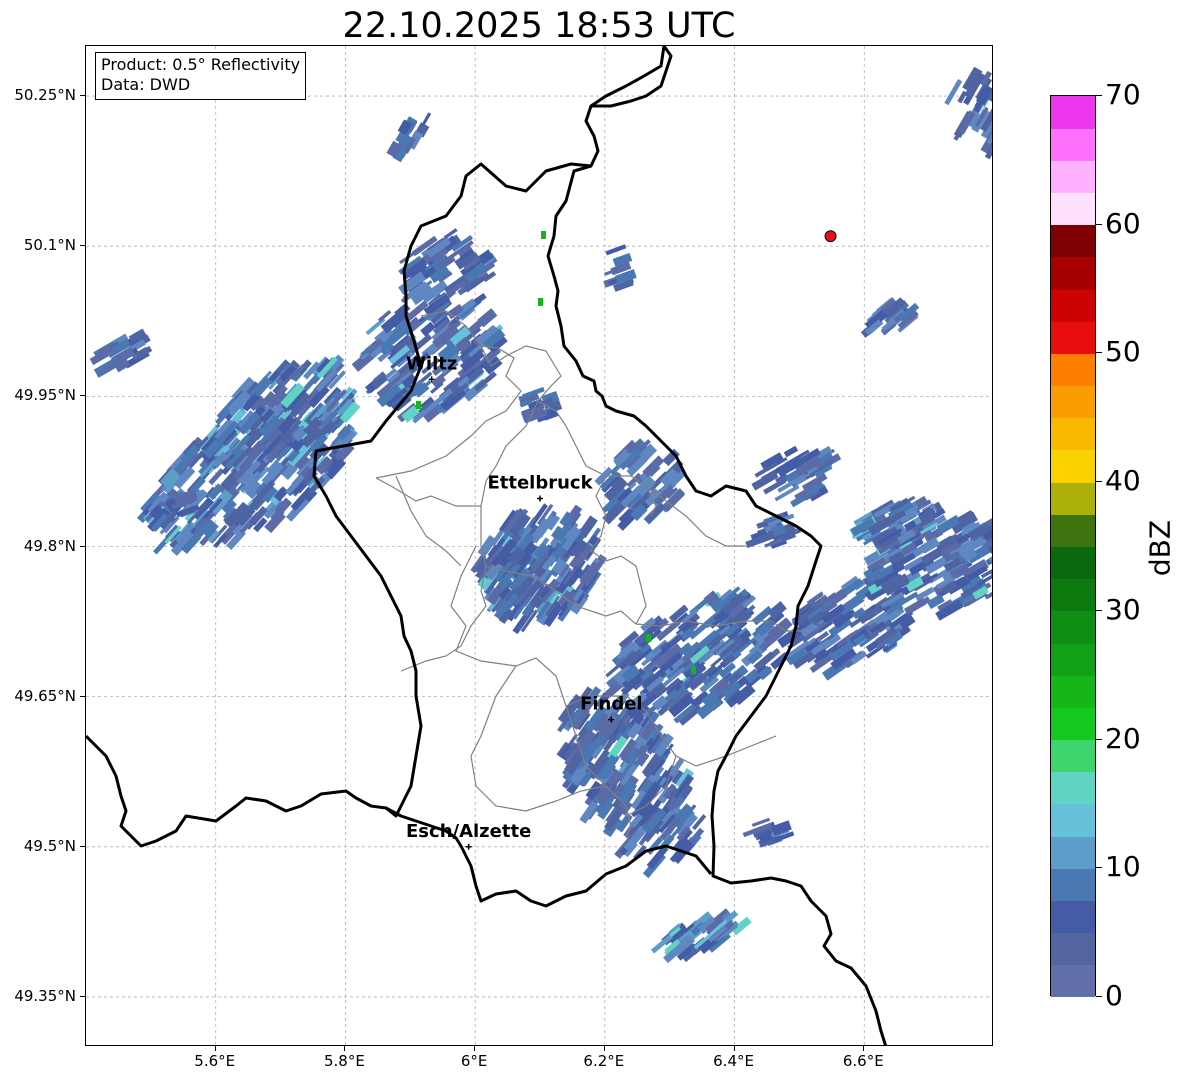  Describe the element at coordinates (215, 1061) in the screenshot. I see `lon-tick-label: 5.6°E` at that location.